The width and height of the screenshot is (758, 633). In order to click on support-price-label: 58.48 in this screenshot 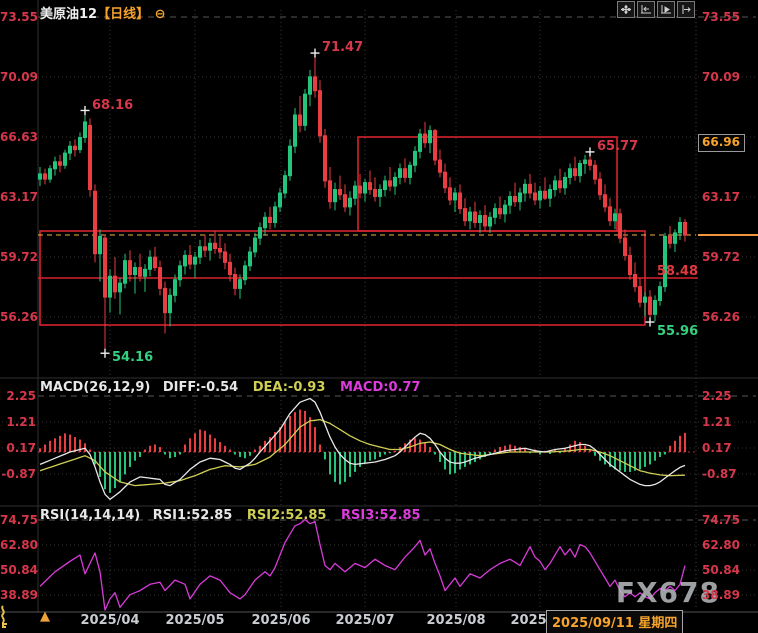, I will do `click(677, 271)`.